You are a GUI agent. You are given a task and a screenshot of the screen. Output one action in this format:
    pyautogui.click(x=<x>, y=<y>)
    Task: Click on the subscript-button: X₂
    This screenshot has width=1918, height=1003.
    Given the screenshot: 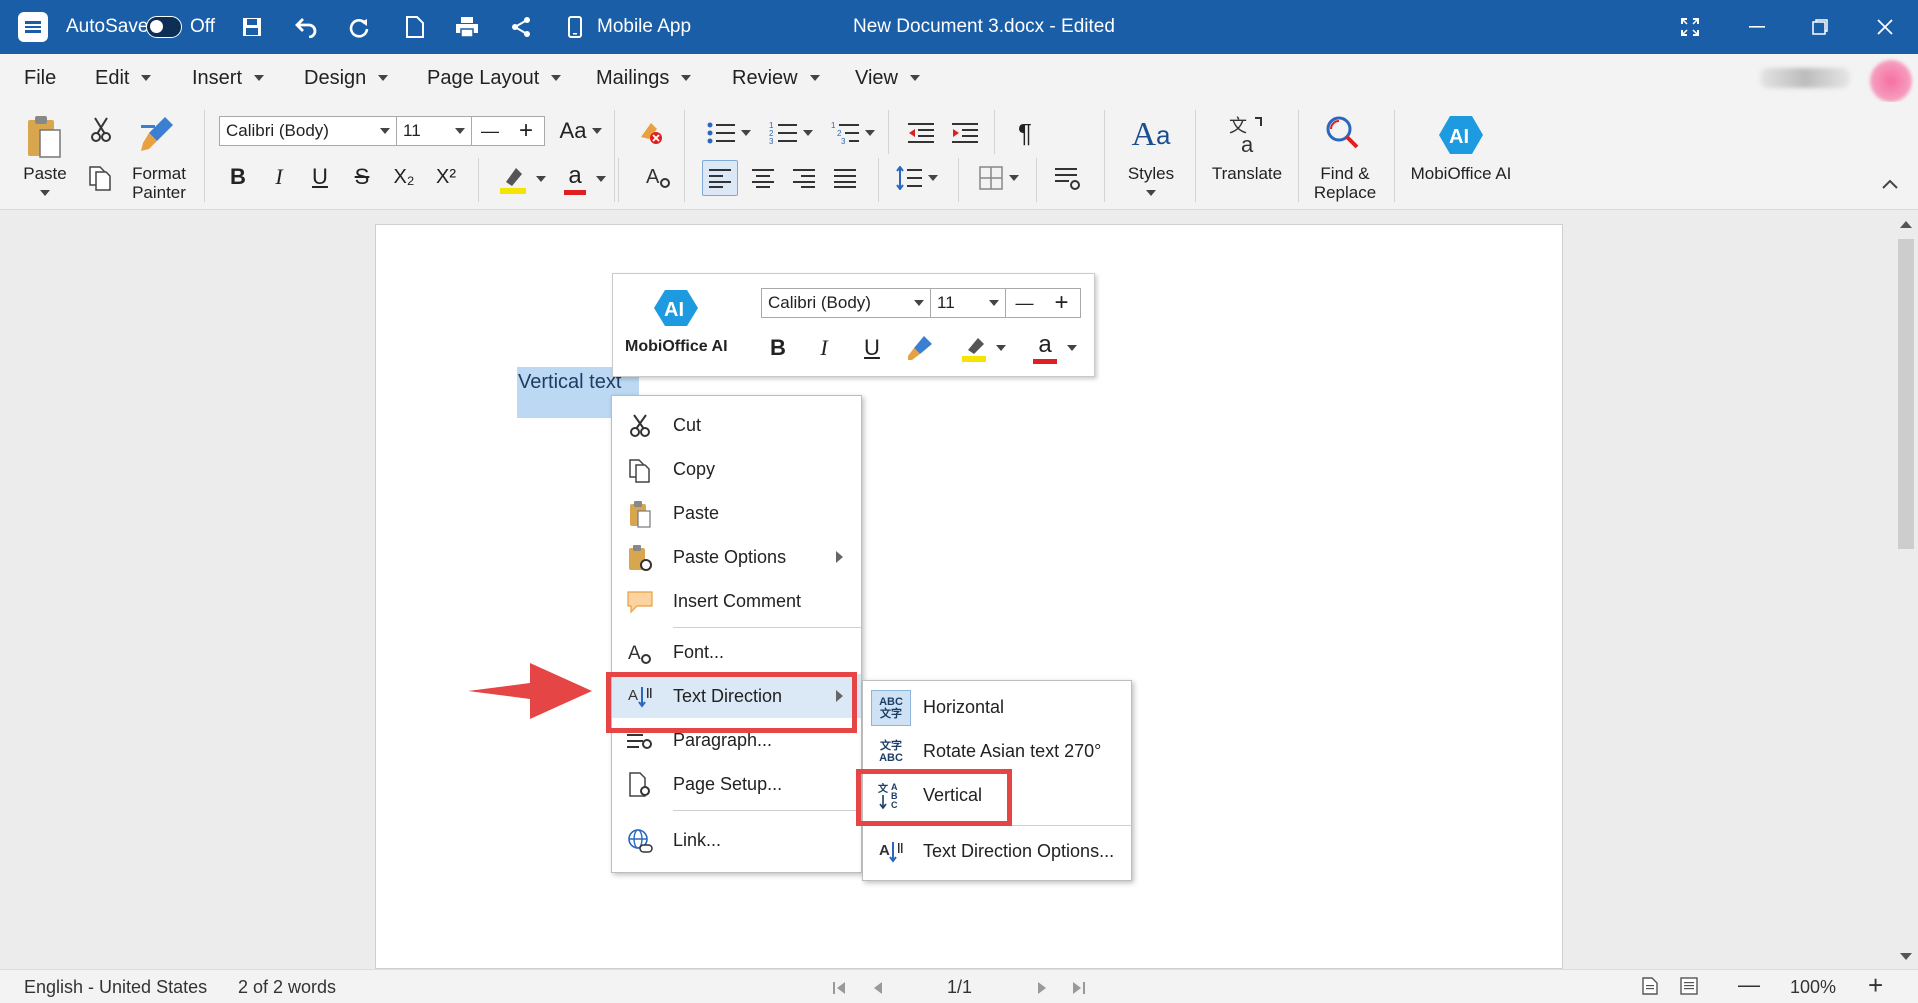 What is the action you would take?
    pyautogui.click(x=404, y=177)
    